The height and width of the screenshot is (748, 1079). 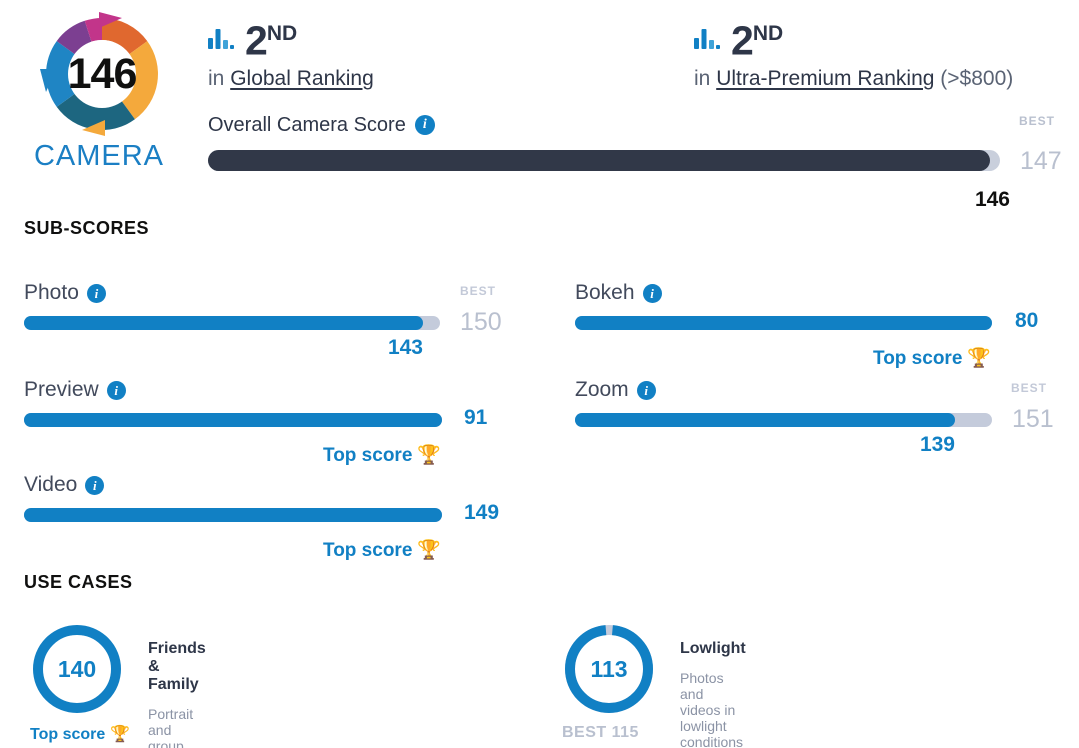 I want to click on overall-score-fill, so click(x=599, y=160).